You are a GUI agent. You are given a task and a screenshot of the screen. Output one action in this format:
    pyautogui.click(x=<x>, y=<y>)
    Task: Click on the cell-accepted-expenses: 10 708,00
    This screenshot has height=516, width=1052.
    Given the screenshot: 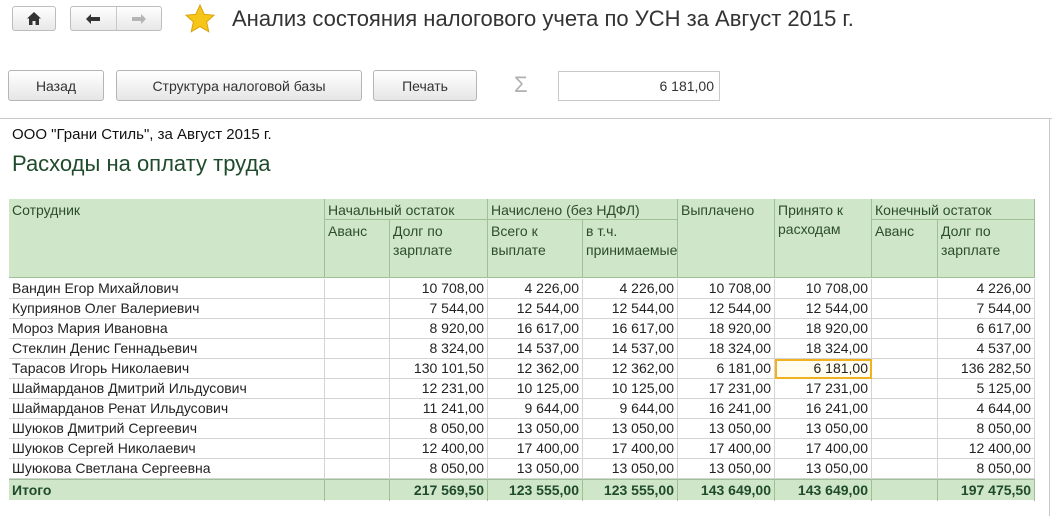 What is the action you would take?
    pyautogui.click(x=823, y=289)
    